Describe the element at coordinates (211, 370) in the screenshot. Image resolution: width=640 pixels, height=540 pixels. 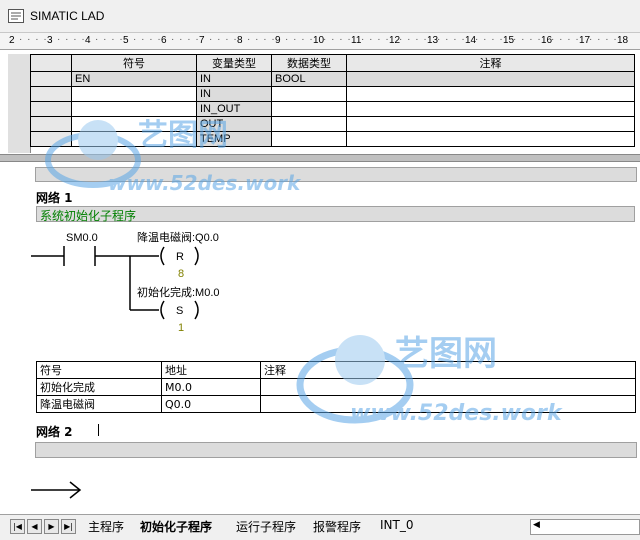
I see `sym-header-address: 地址` at that location.